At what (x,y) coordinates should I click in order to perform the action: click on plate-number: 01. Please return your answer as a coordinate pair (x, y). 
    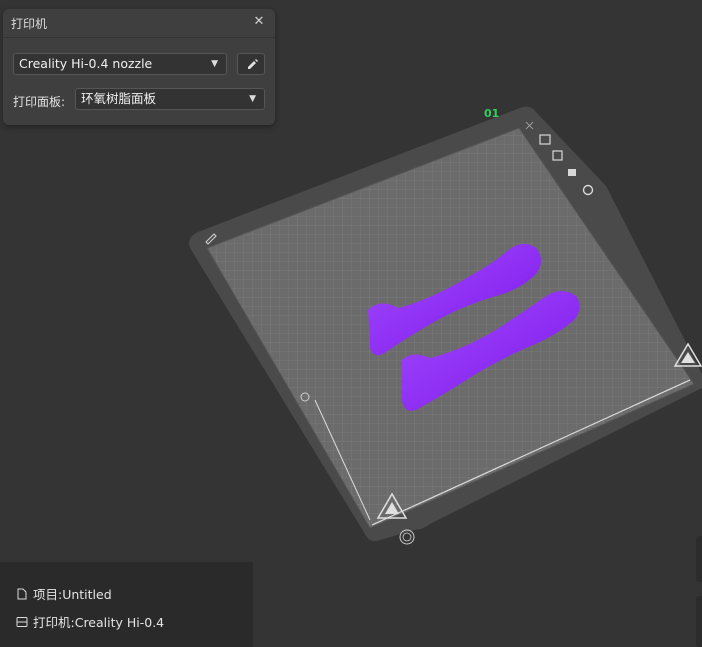
    Looking at the image, I should click on (491, 113).